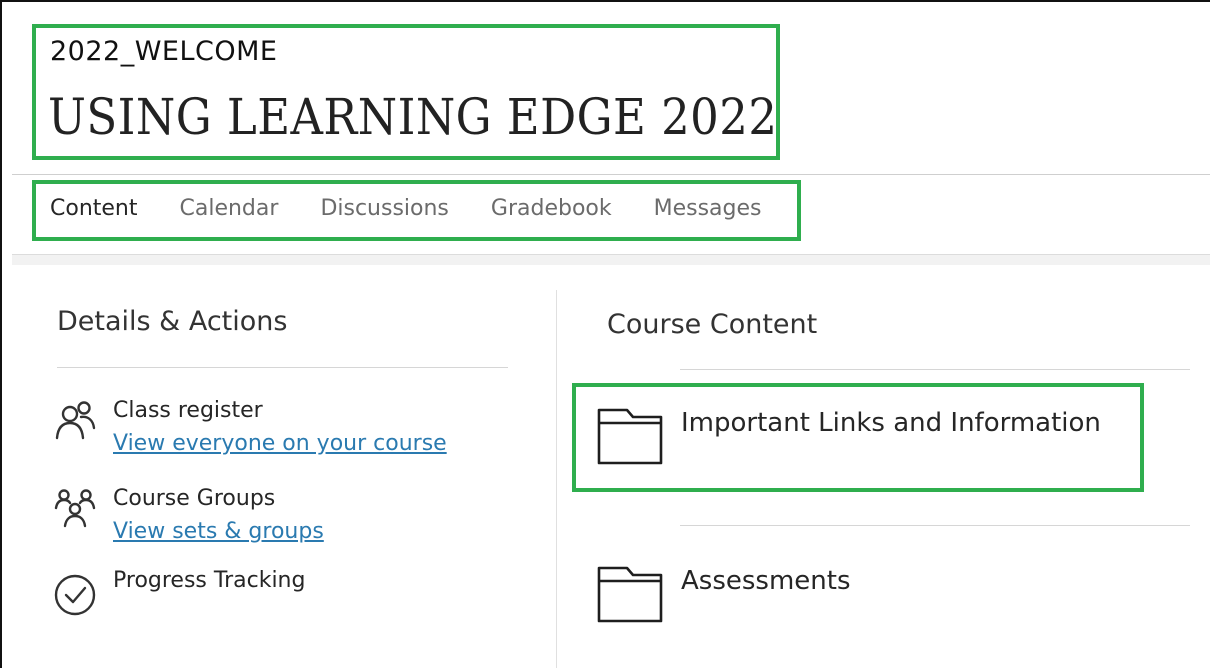 This screenshot has height=668, width=1210. What do you see at coordinates (611, 174) in the screenshot?
I see `header-divider` at bounding box center [611, 174].